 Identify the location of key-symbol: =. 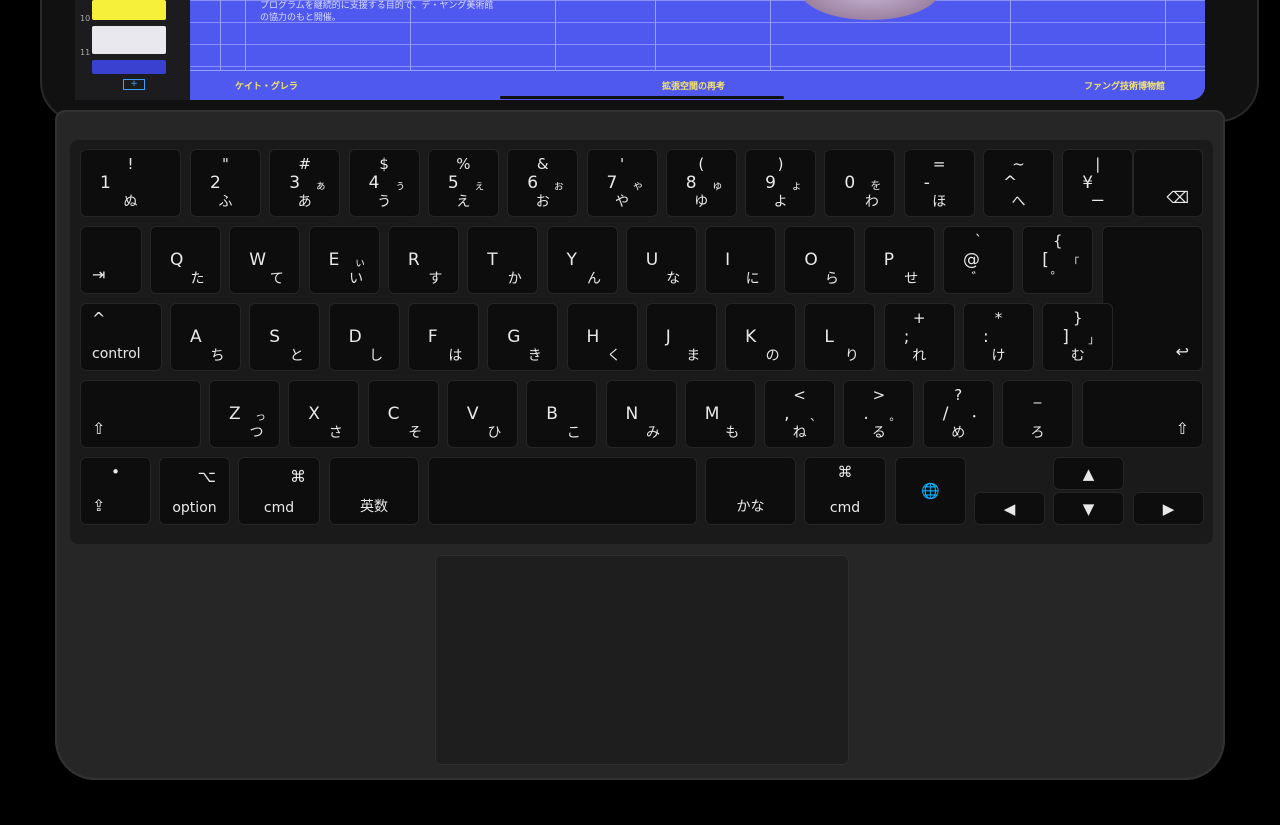
(939, 164).